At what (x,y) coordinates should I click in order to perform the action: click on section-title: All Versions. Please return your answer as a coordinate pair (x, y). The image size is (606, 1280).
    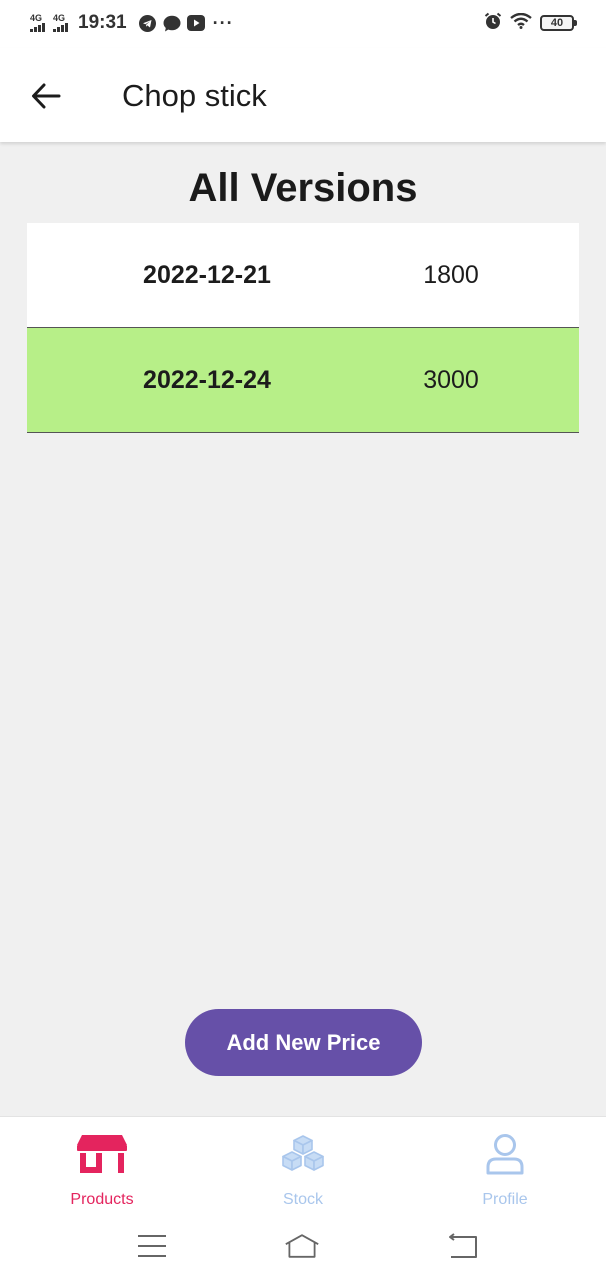
    Looking at the image, I should click on (303, 188).